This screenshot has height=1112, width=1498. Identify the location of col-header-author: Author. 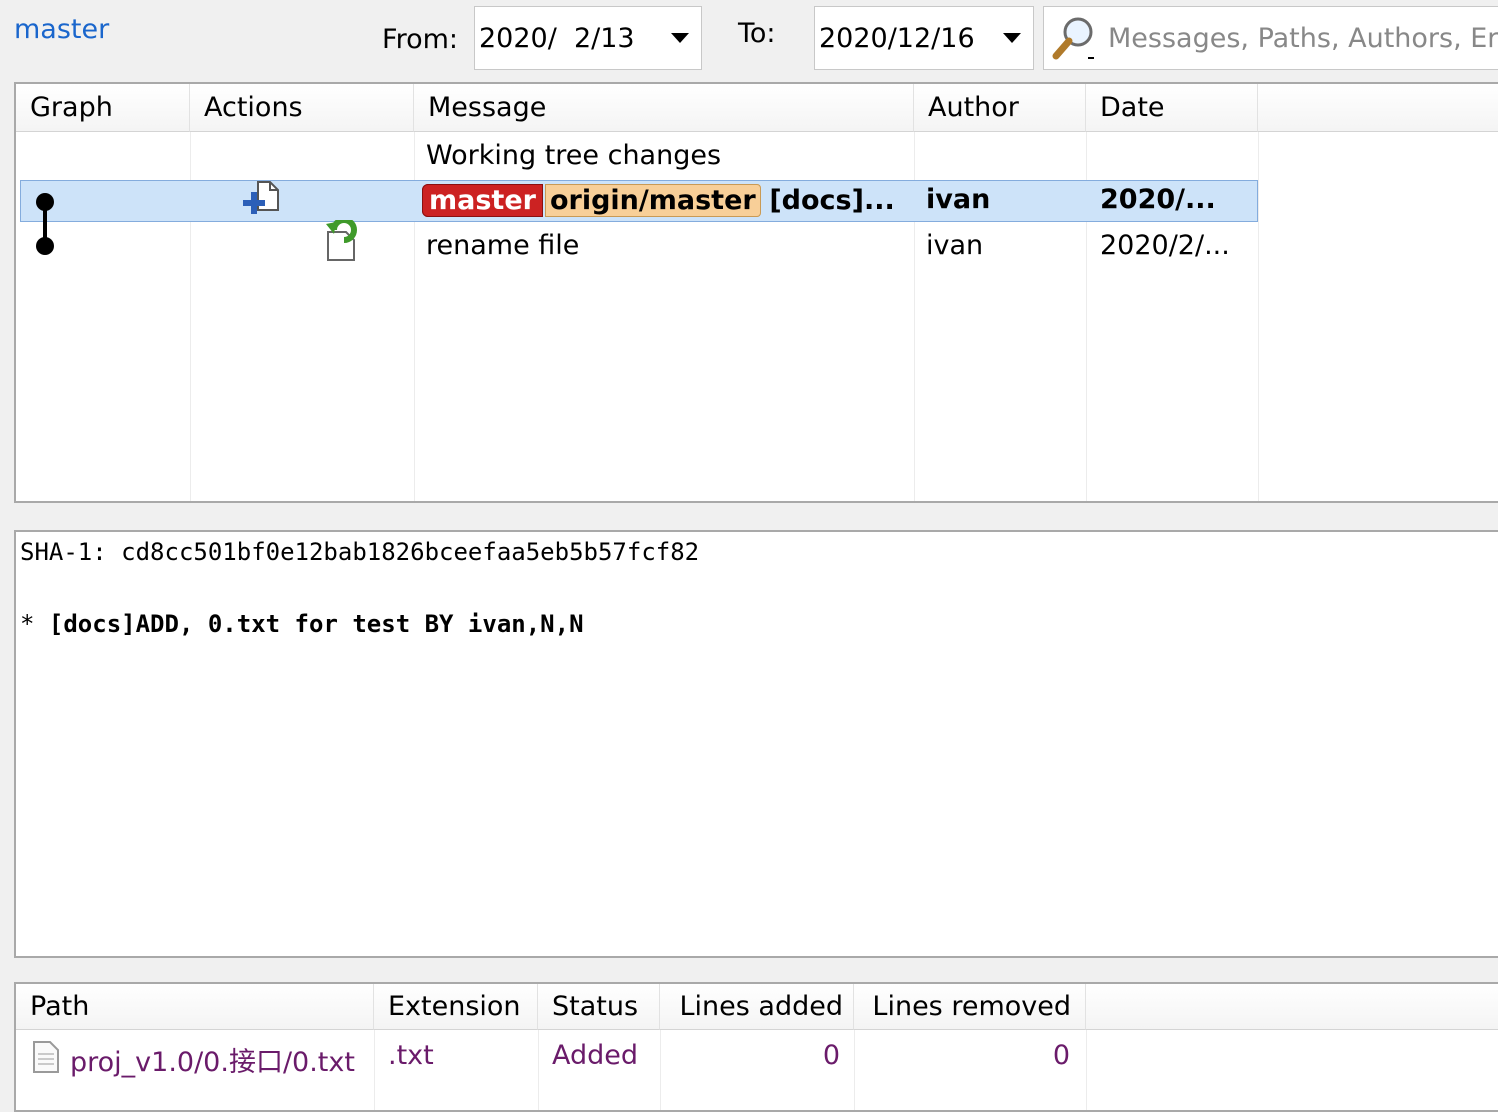
(1000, 108).